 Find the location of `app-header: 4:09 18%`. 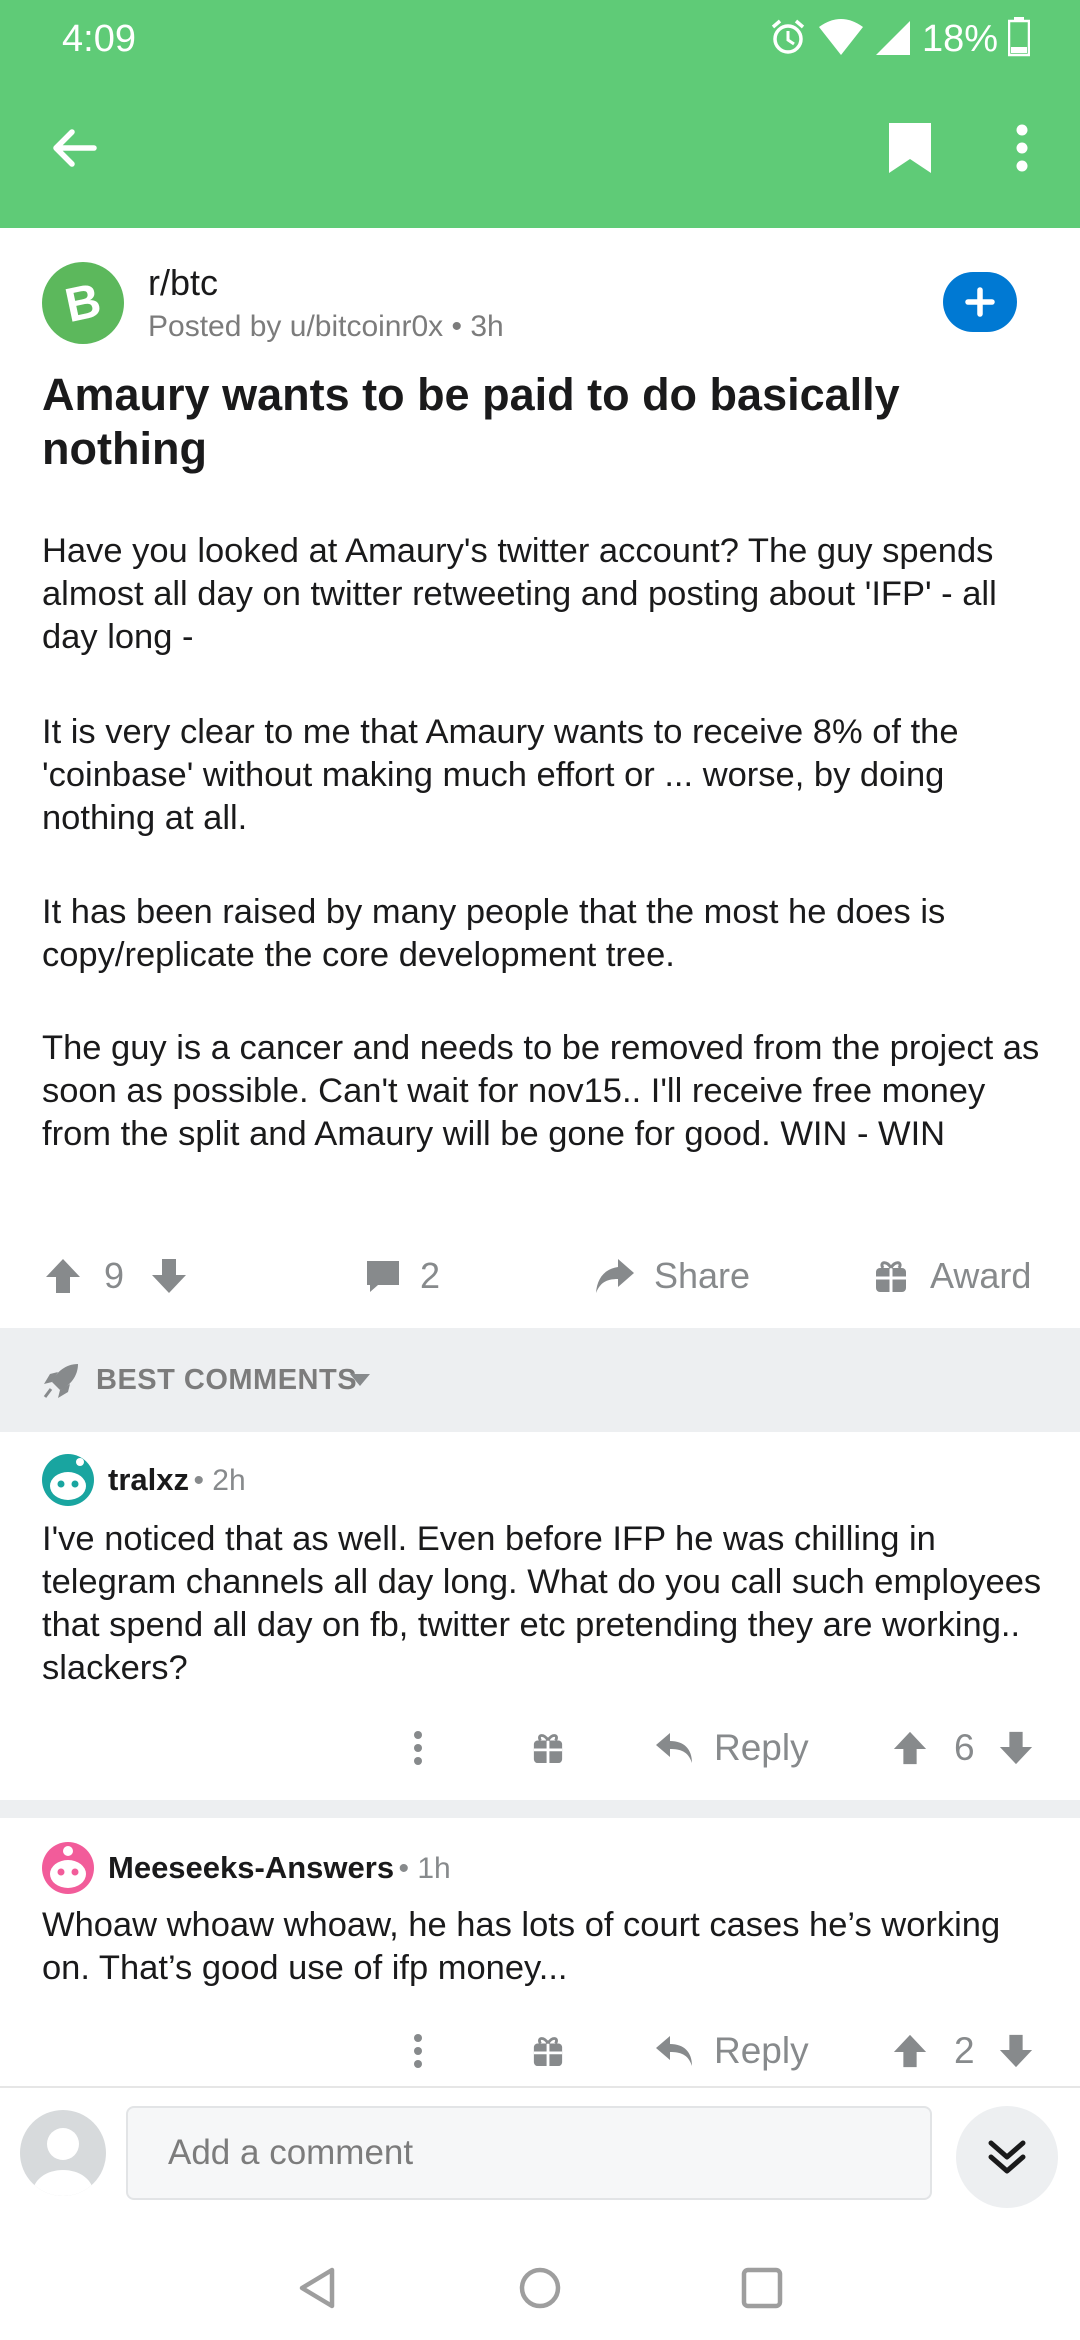

app-header: 4:09 18% is located at coordinates (540, 114).